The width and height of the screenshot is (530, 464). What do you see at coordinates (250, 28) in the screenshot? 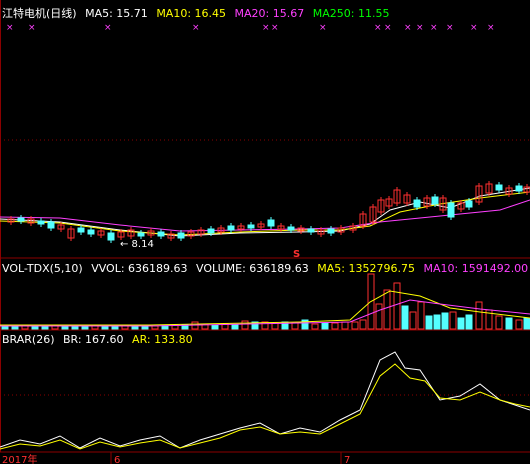
I see `signal-markers: × × × × × × × × × × × × × × ×` at bounding box center [250, 28].